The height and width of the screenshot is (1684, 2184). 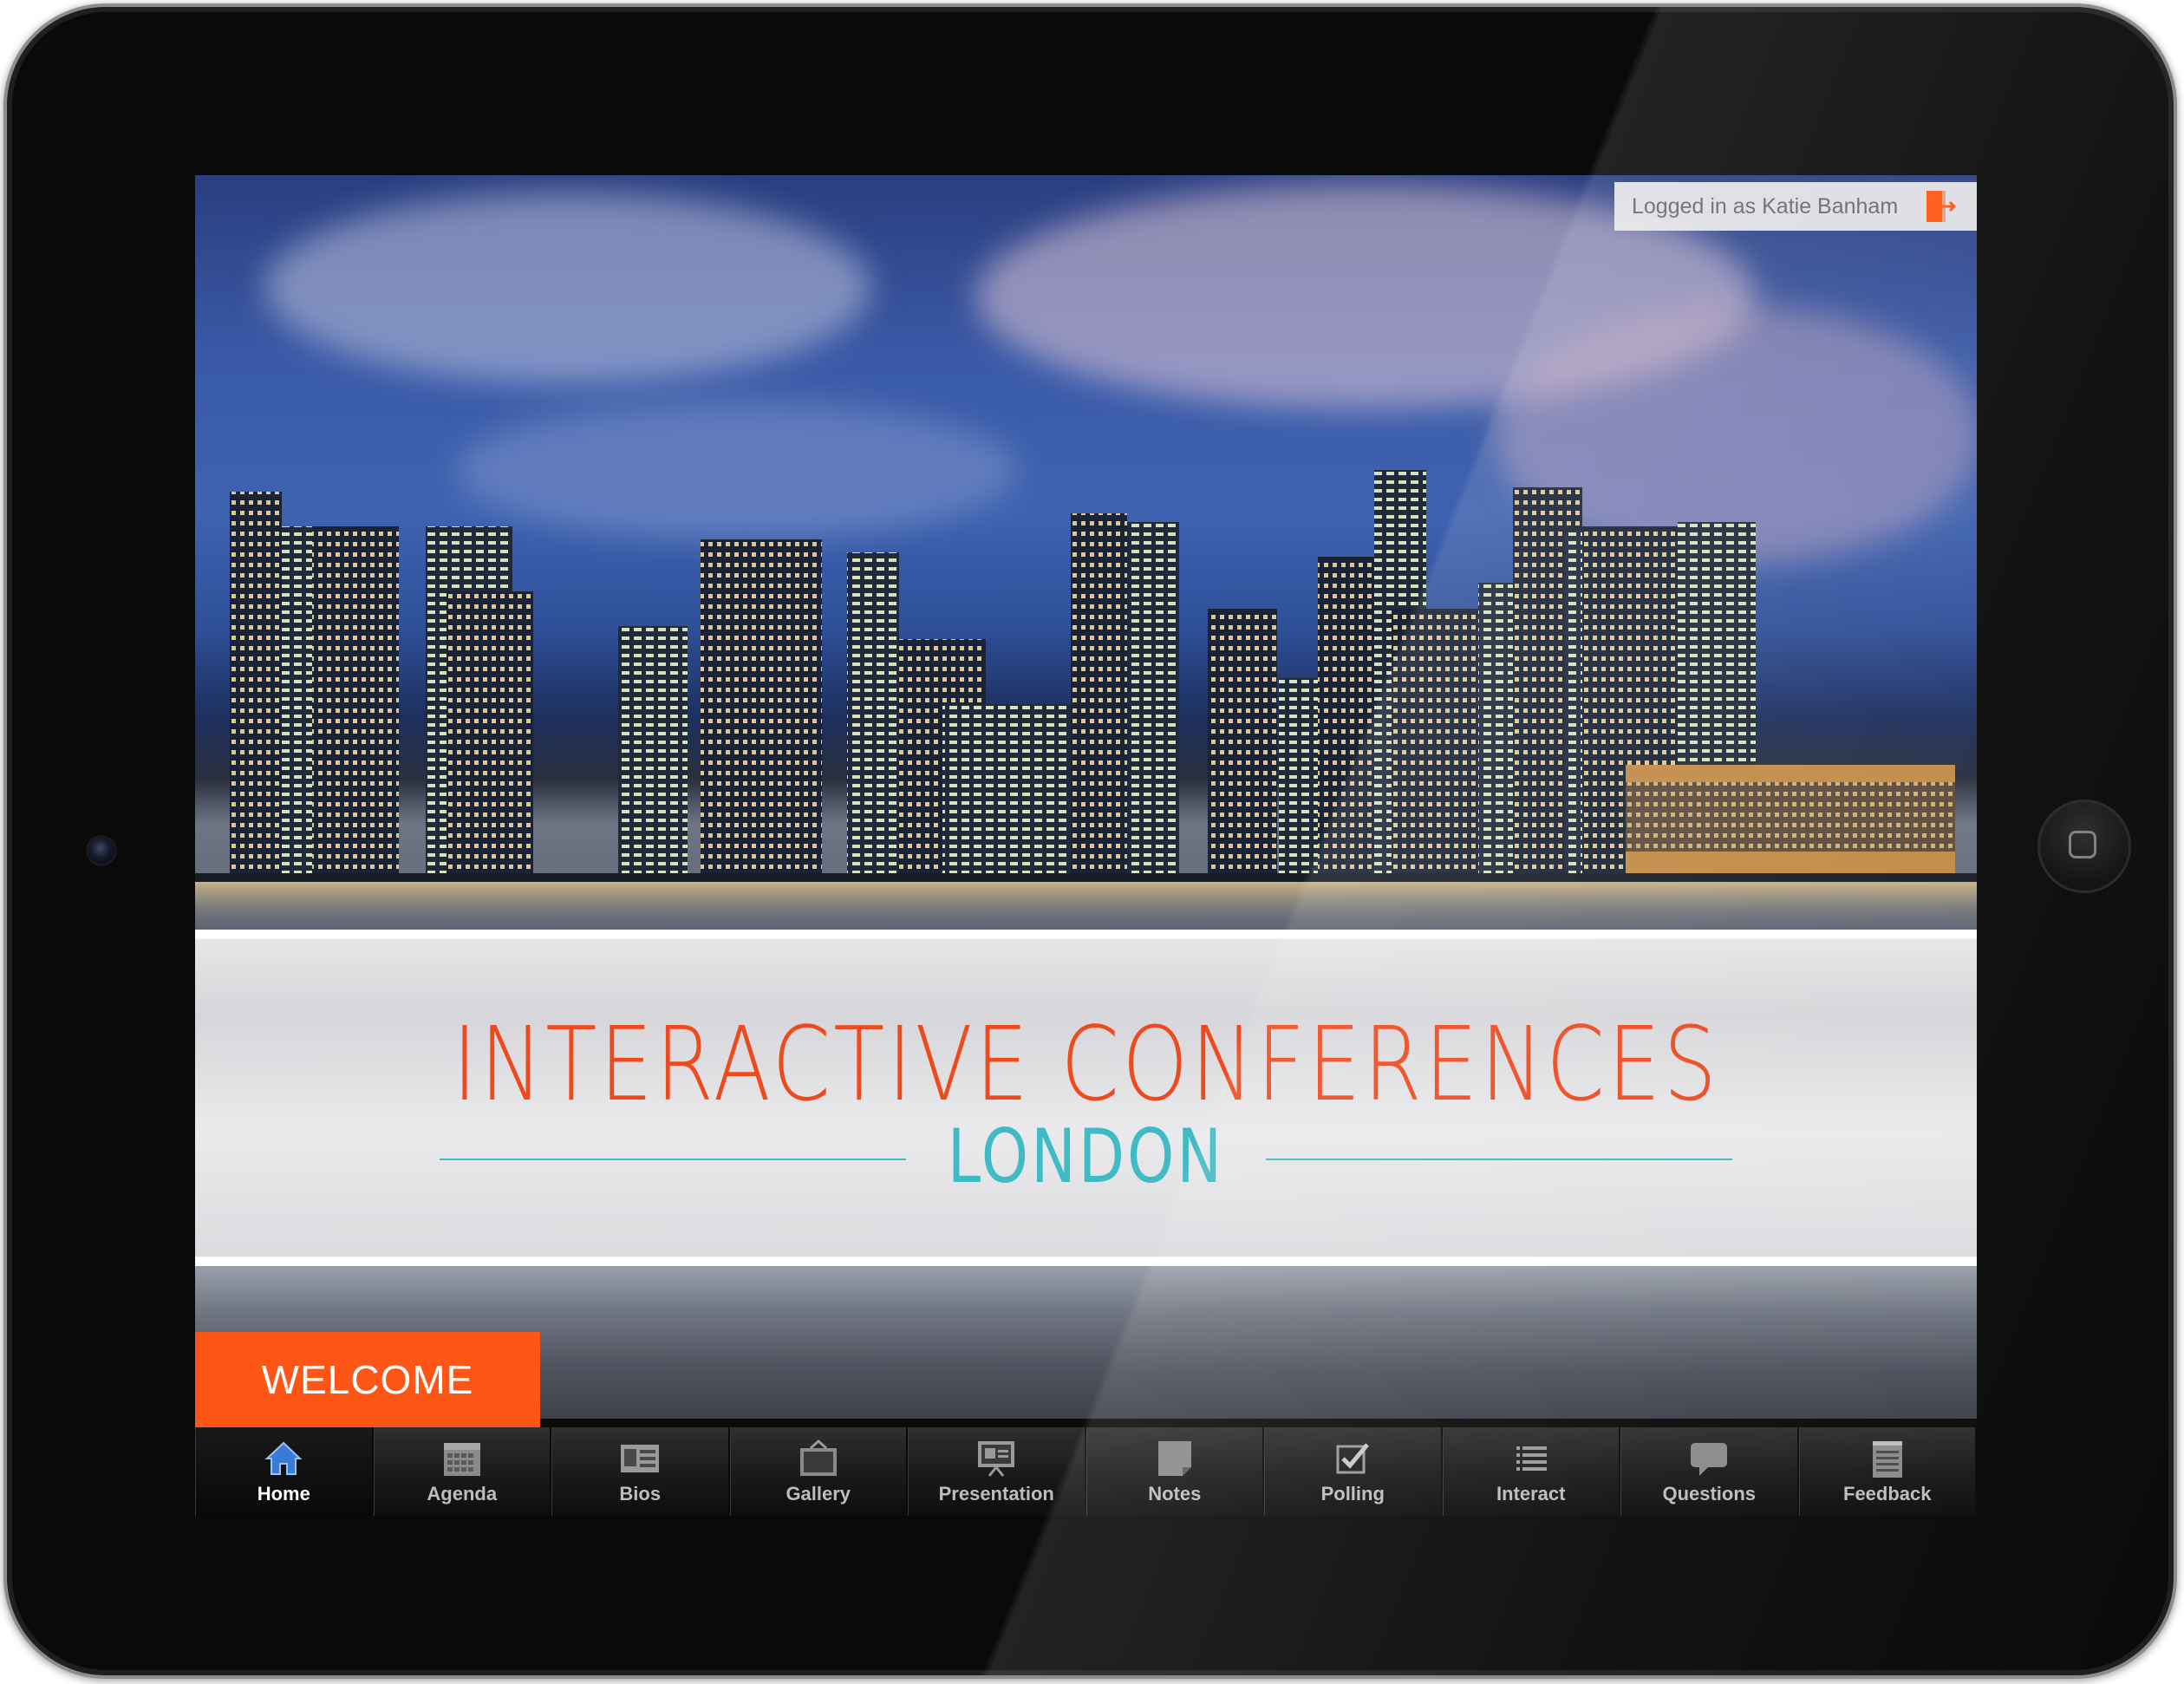 I want to click on tab-notes-label: Notes, so click(x=1175, y=1494).